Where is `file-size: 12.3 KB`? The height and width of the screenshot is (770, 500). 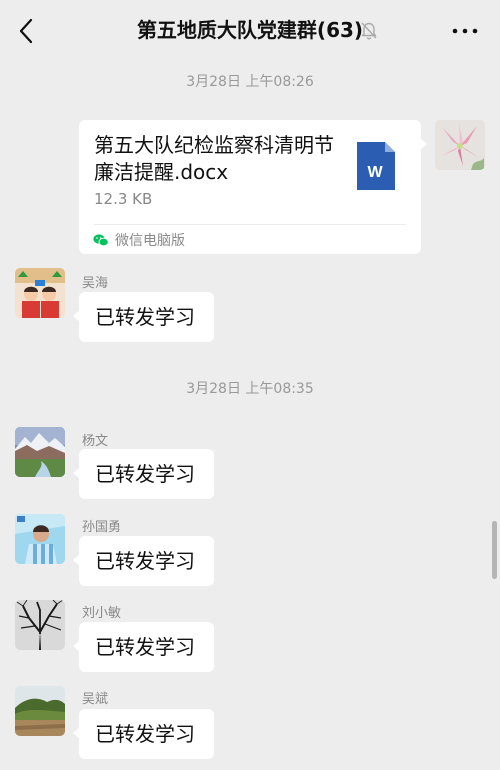 file-size: 12.3 KB is located at coordinates (123, 199).